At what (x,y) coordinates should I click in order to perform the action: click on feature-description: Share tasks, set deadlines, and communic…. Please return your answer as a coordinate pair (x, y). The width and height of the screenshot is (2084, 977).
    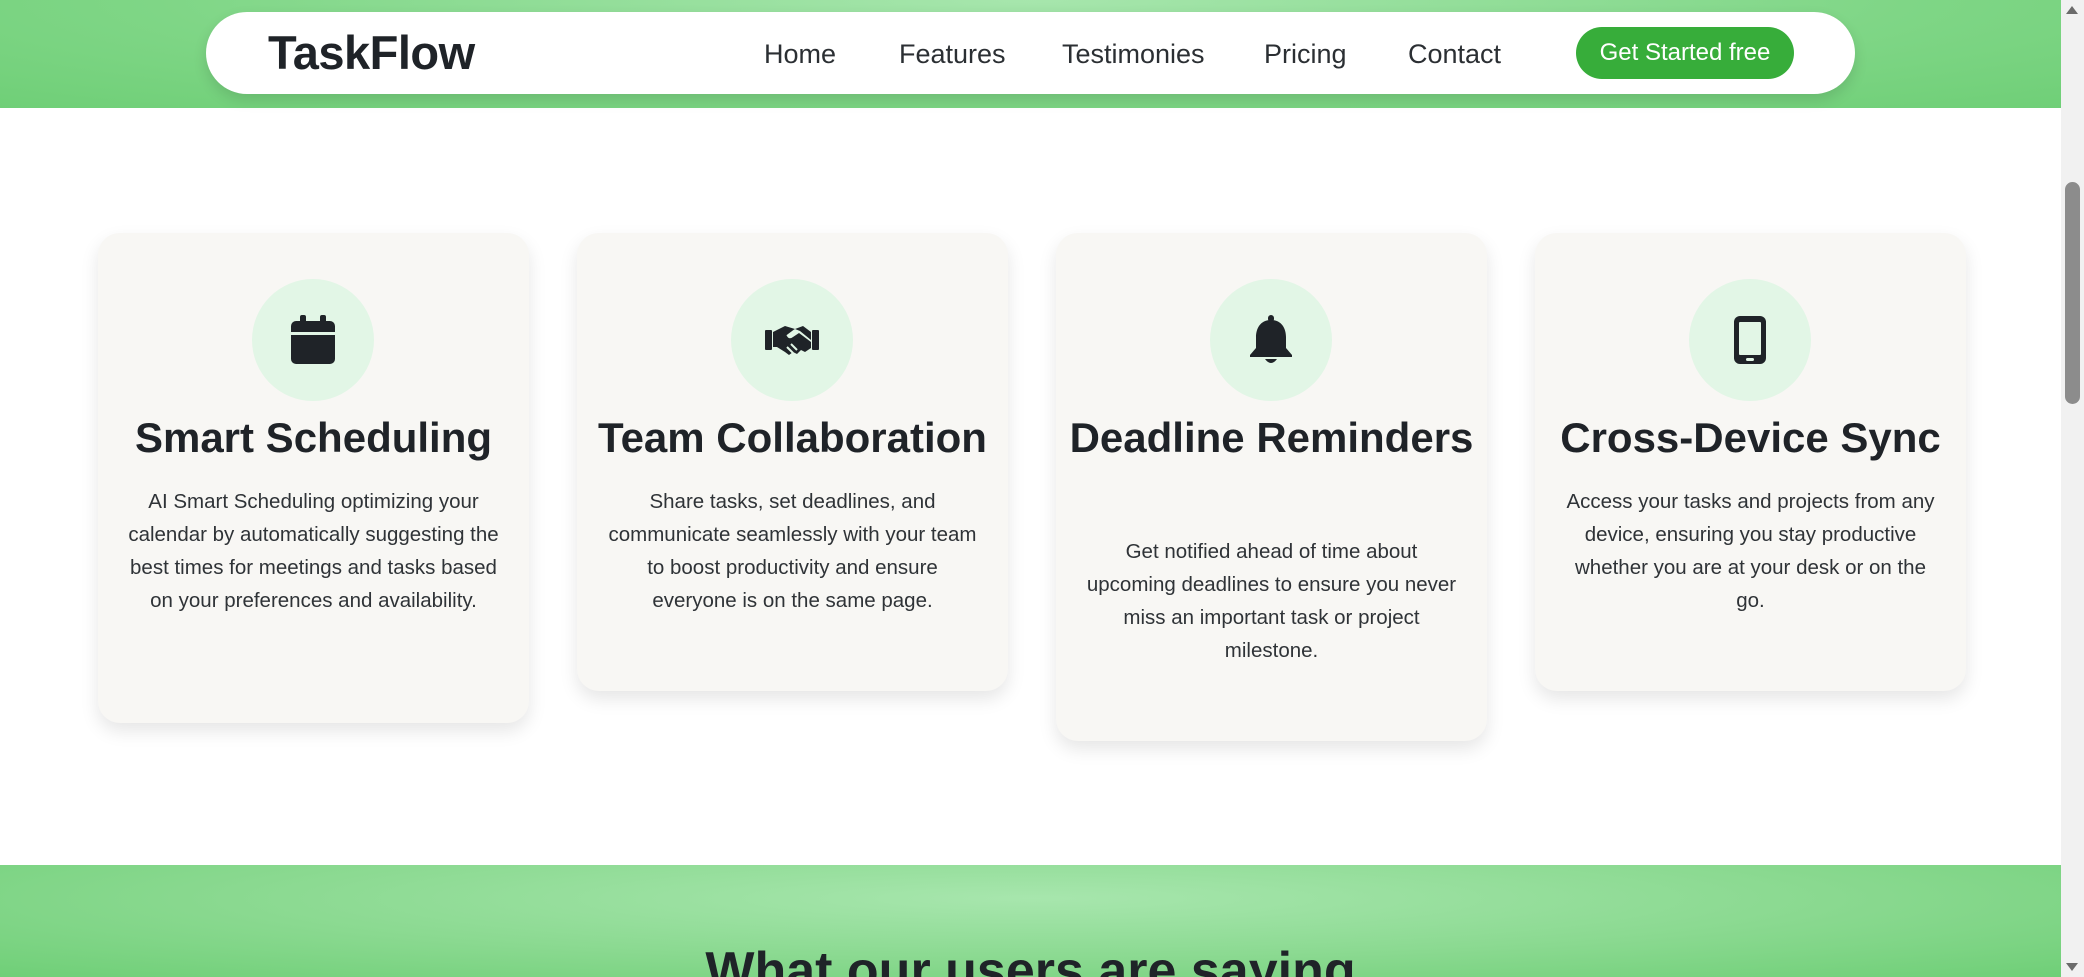
    Looking at the image, I should click on (792, 551).